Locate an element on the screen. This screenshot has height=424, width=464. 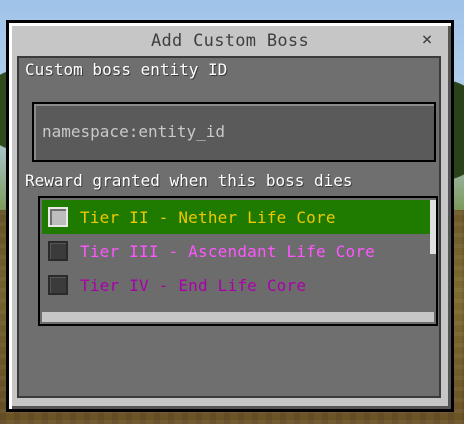
reward-option-label: Tier III - Ascendant Life Core is located at coordinates (227, 251).